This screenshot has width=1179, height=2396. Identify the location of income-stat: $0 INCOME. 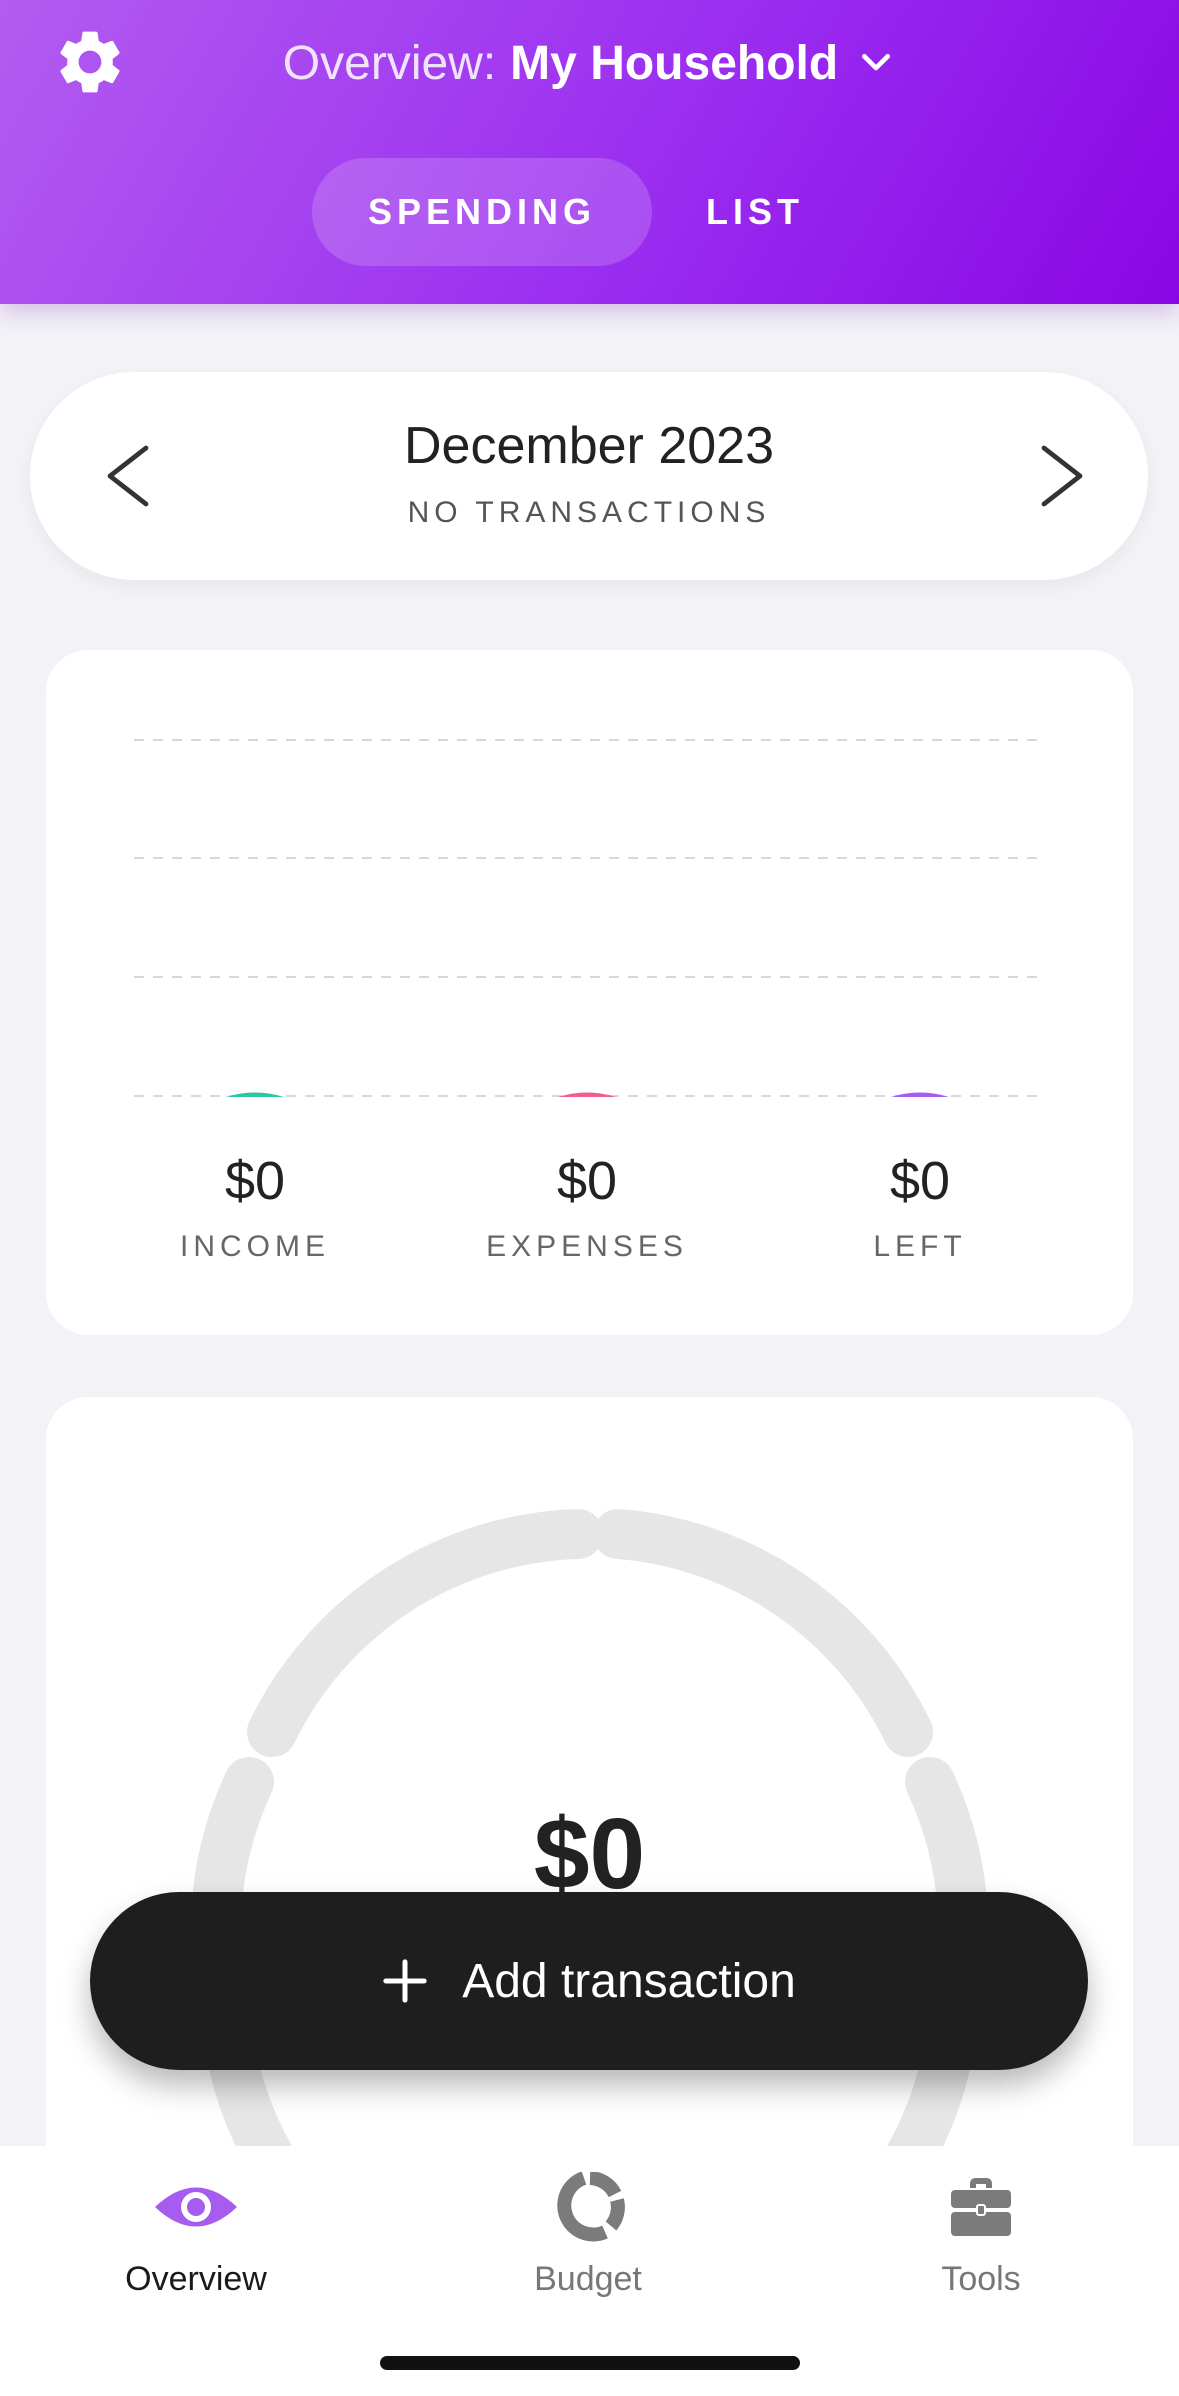
(255, 1207).